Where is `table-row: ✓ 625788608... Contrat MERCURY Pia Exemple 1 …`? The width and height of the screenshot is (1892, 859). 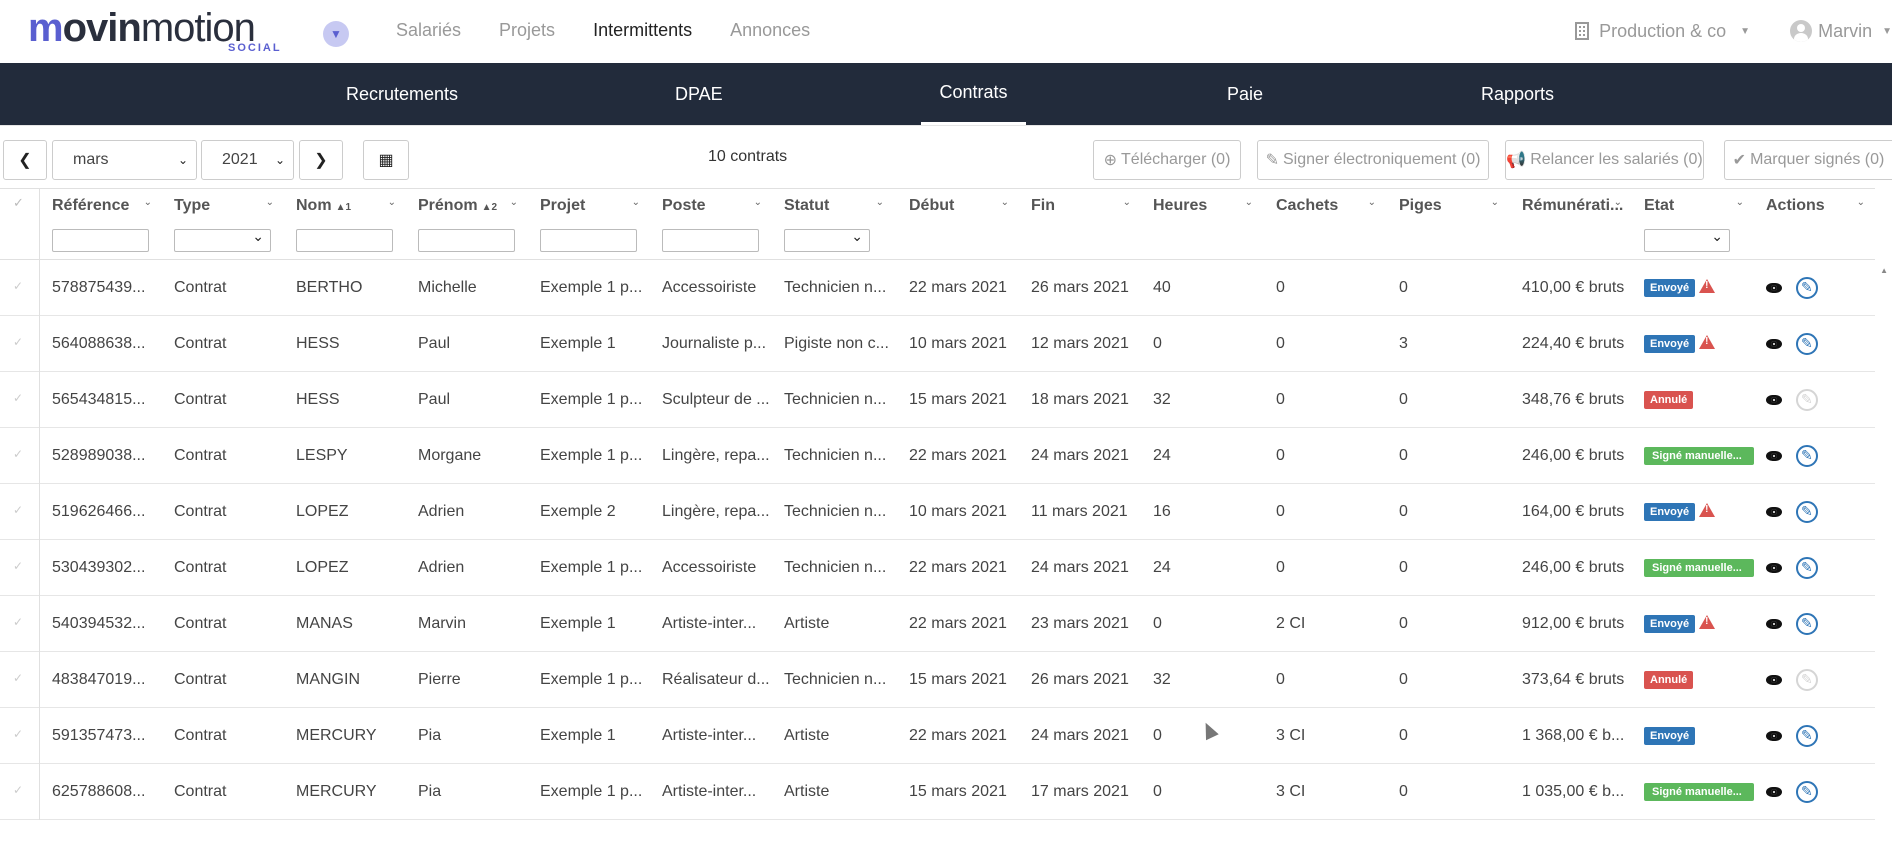 table-row: ✓ 625788608... Contrat MERCURY Pia Exemple 1 … is located at coordinates (937, 792).